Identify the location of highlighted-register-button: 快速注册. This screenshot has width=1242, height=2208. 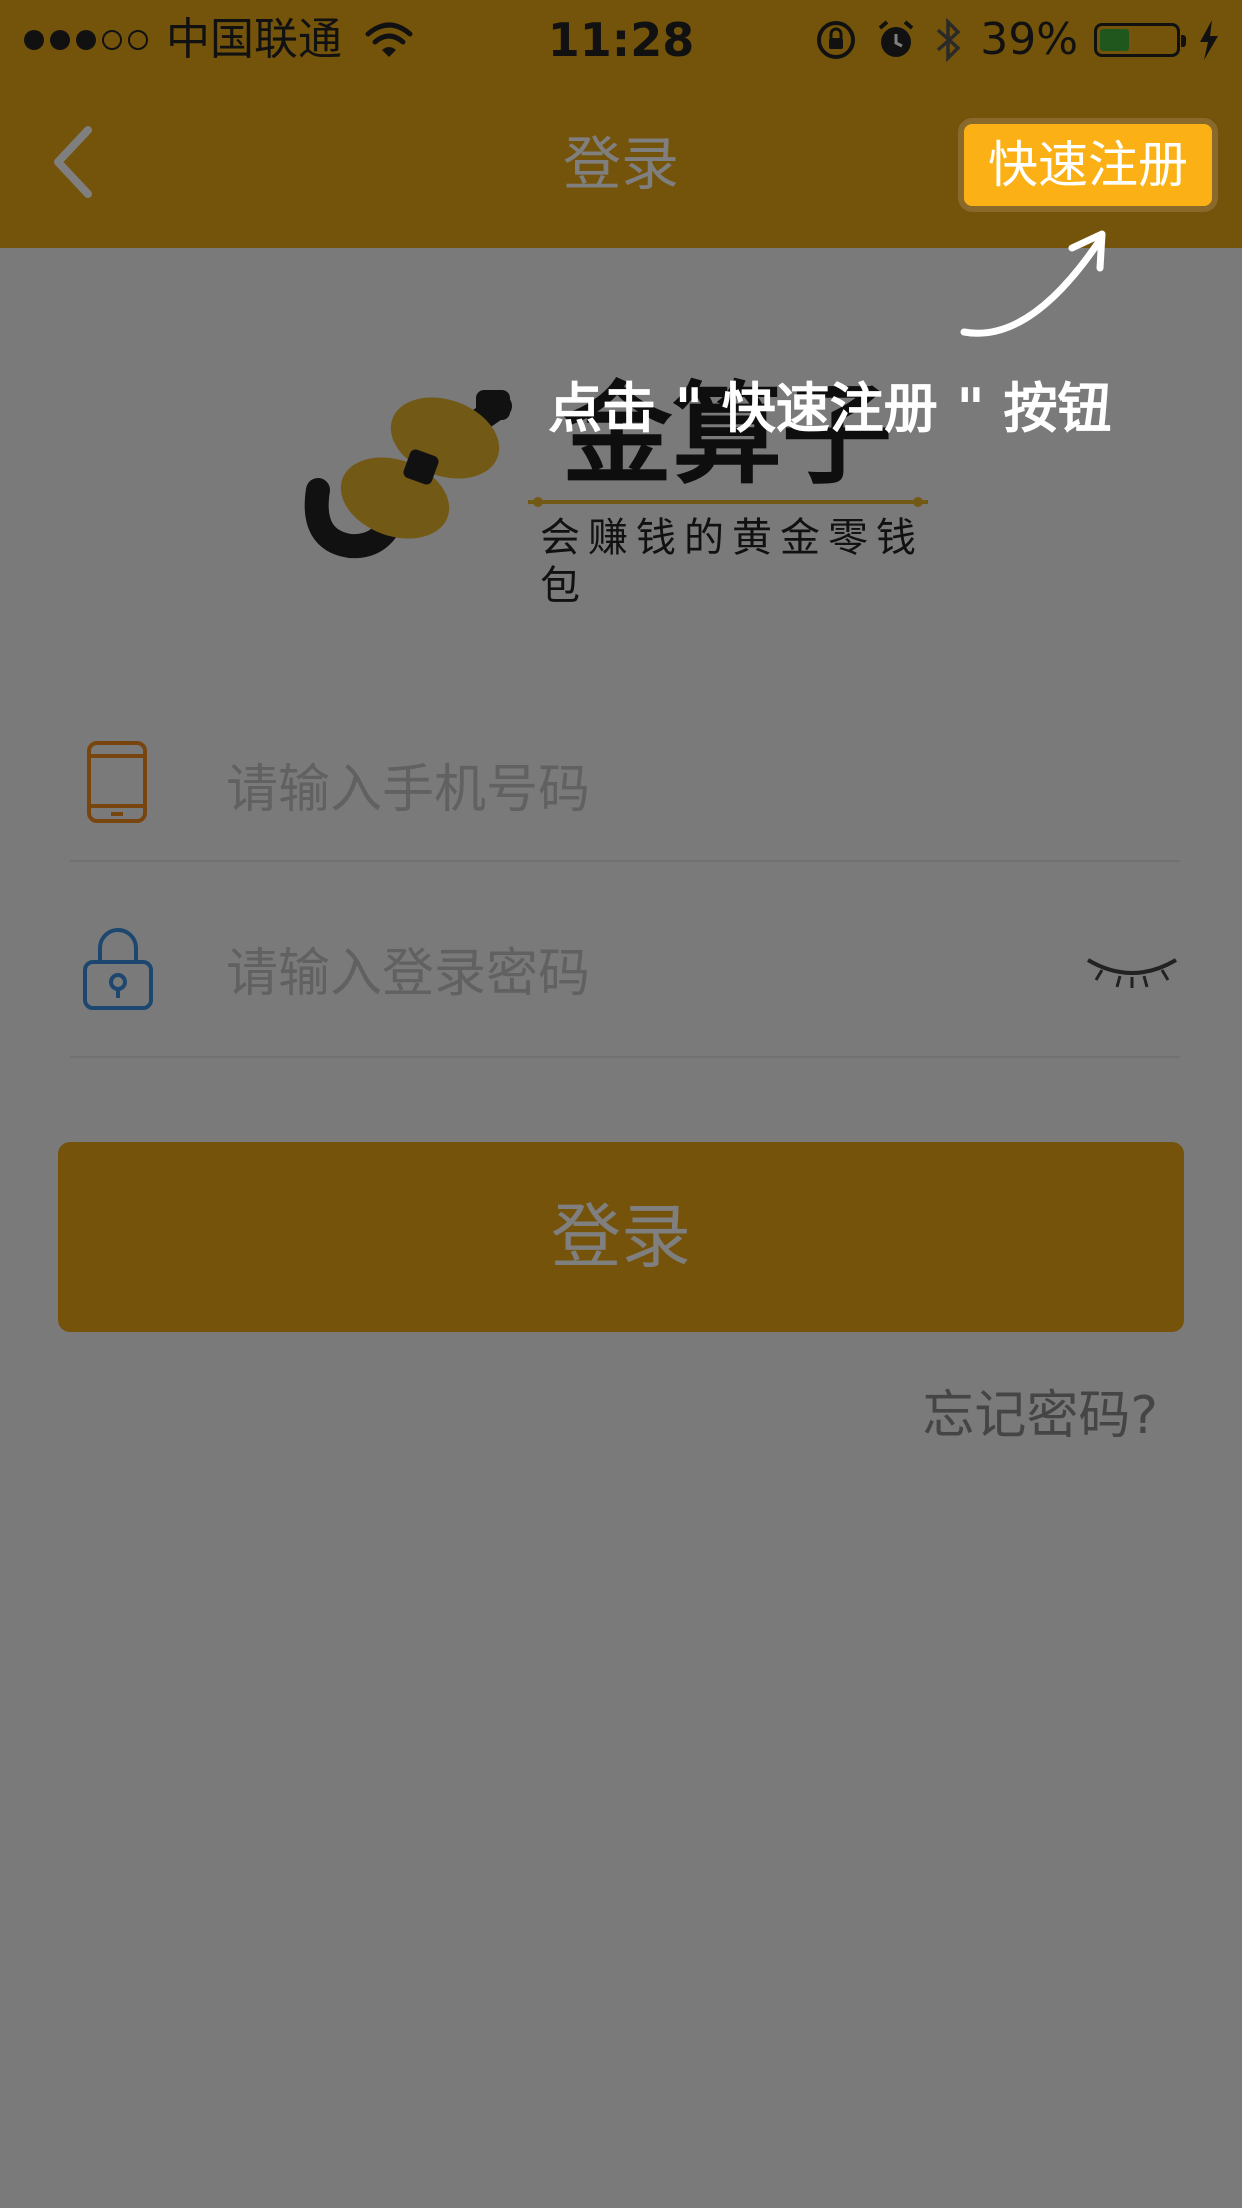
(1088, 165).